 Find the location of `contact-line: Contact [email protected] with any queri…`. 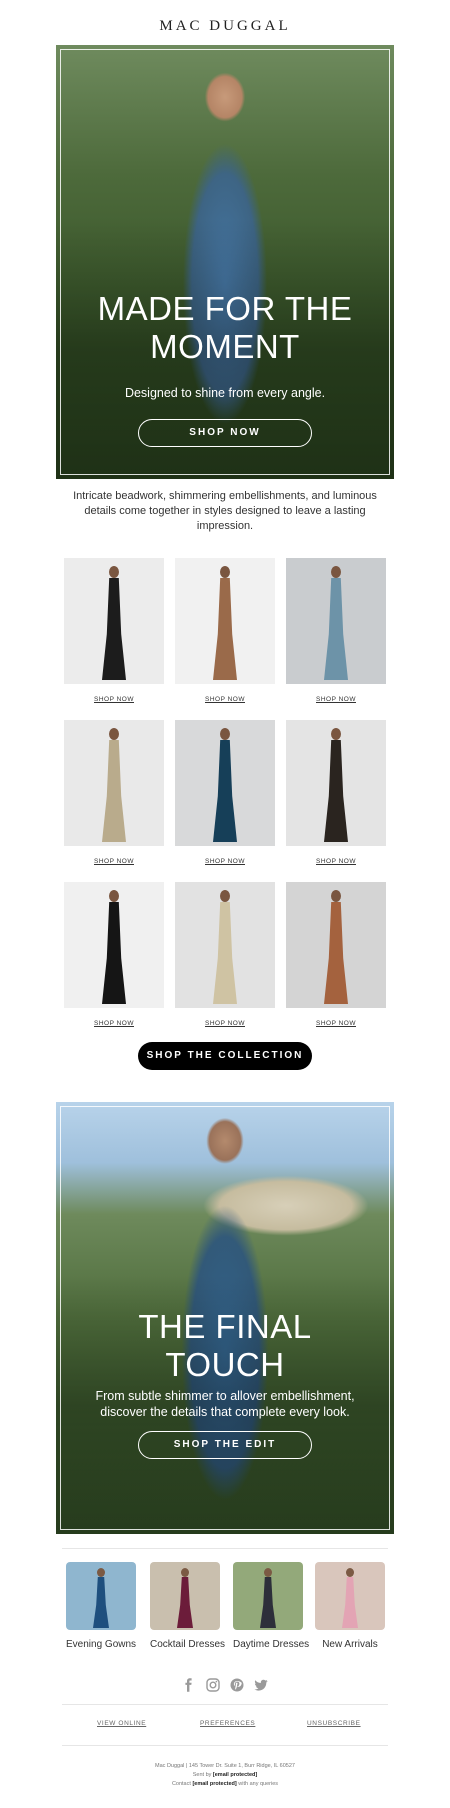

contact-line: Contact [email protected] with any queri… is located at coordinates (225, 1784).